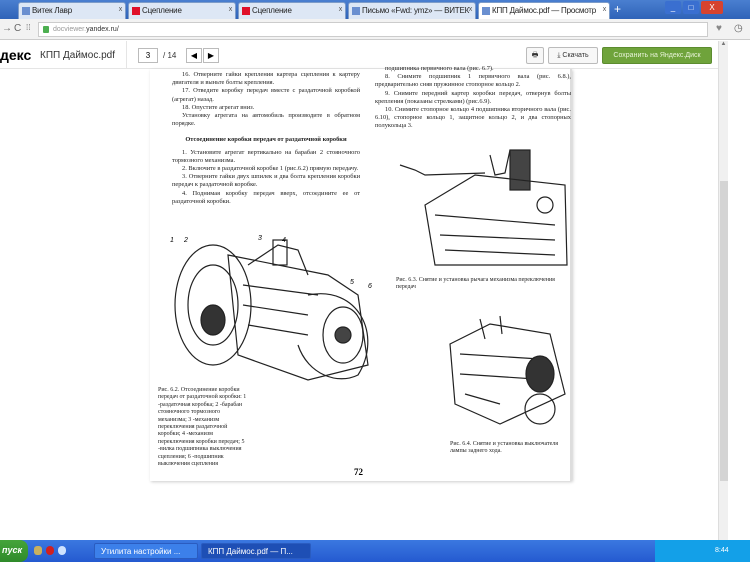 The image size is (750, 562). I want to click on url-domain: yandex.ru/, so click(102, 29).